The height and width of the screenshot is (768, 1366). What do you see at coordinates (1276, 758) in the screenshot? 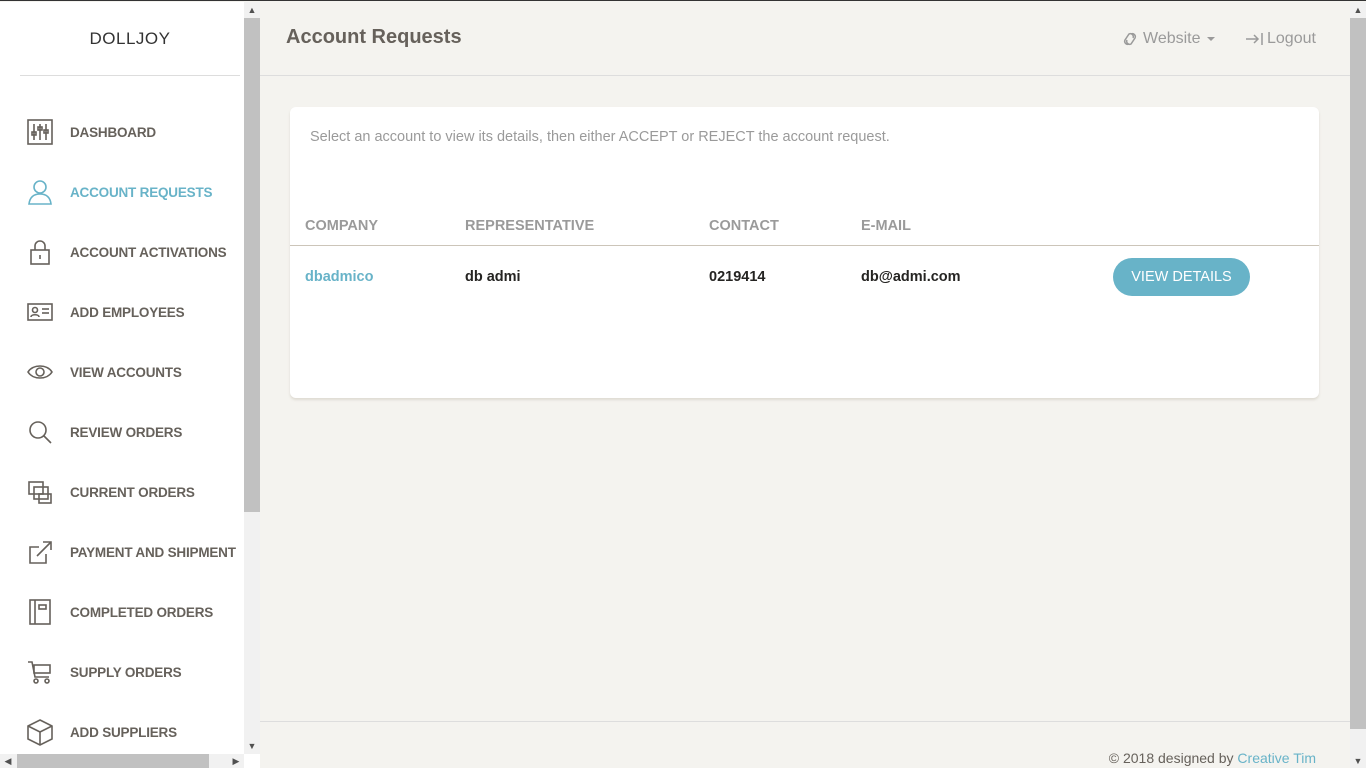
I see `creative-tim-link: Creative Tim` at bounding box center [1276, 758].